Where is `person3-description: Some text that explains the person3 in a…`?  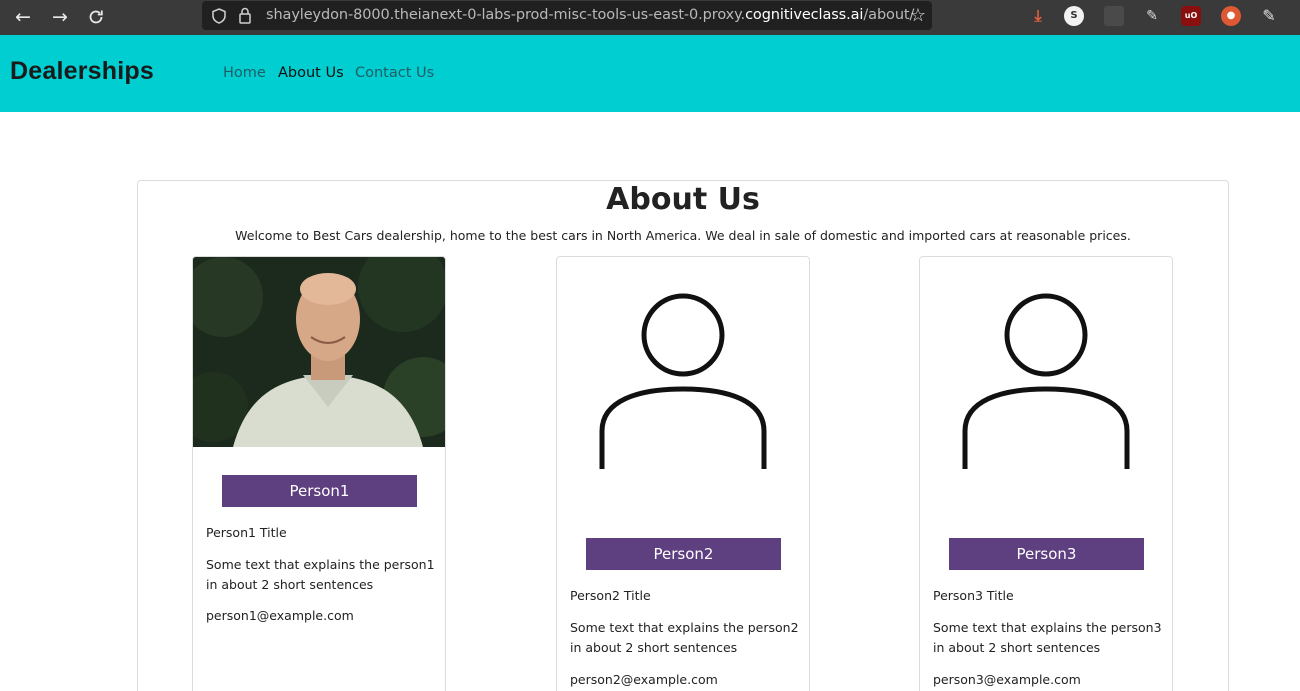
person3-description: Some text that explains the person3 in a… is located at coordinates (1047, 637).